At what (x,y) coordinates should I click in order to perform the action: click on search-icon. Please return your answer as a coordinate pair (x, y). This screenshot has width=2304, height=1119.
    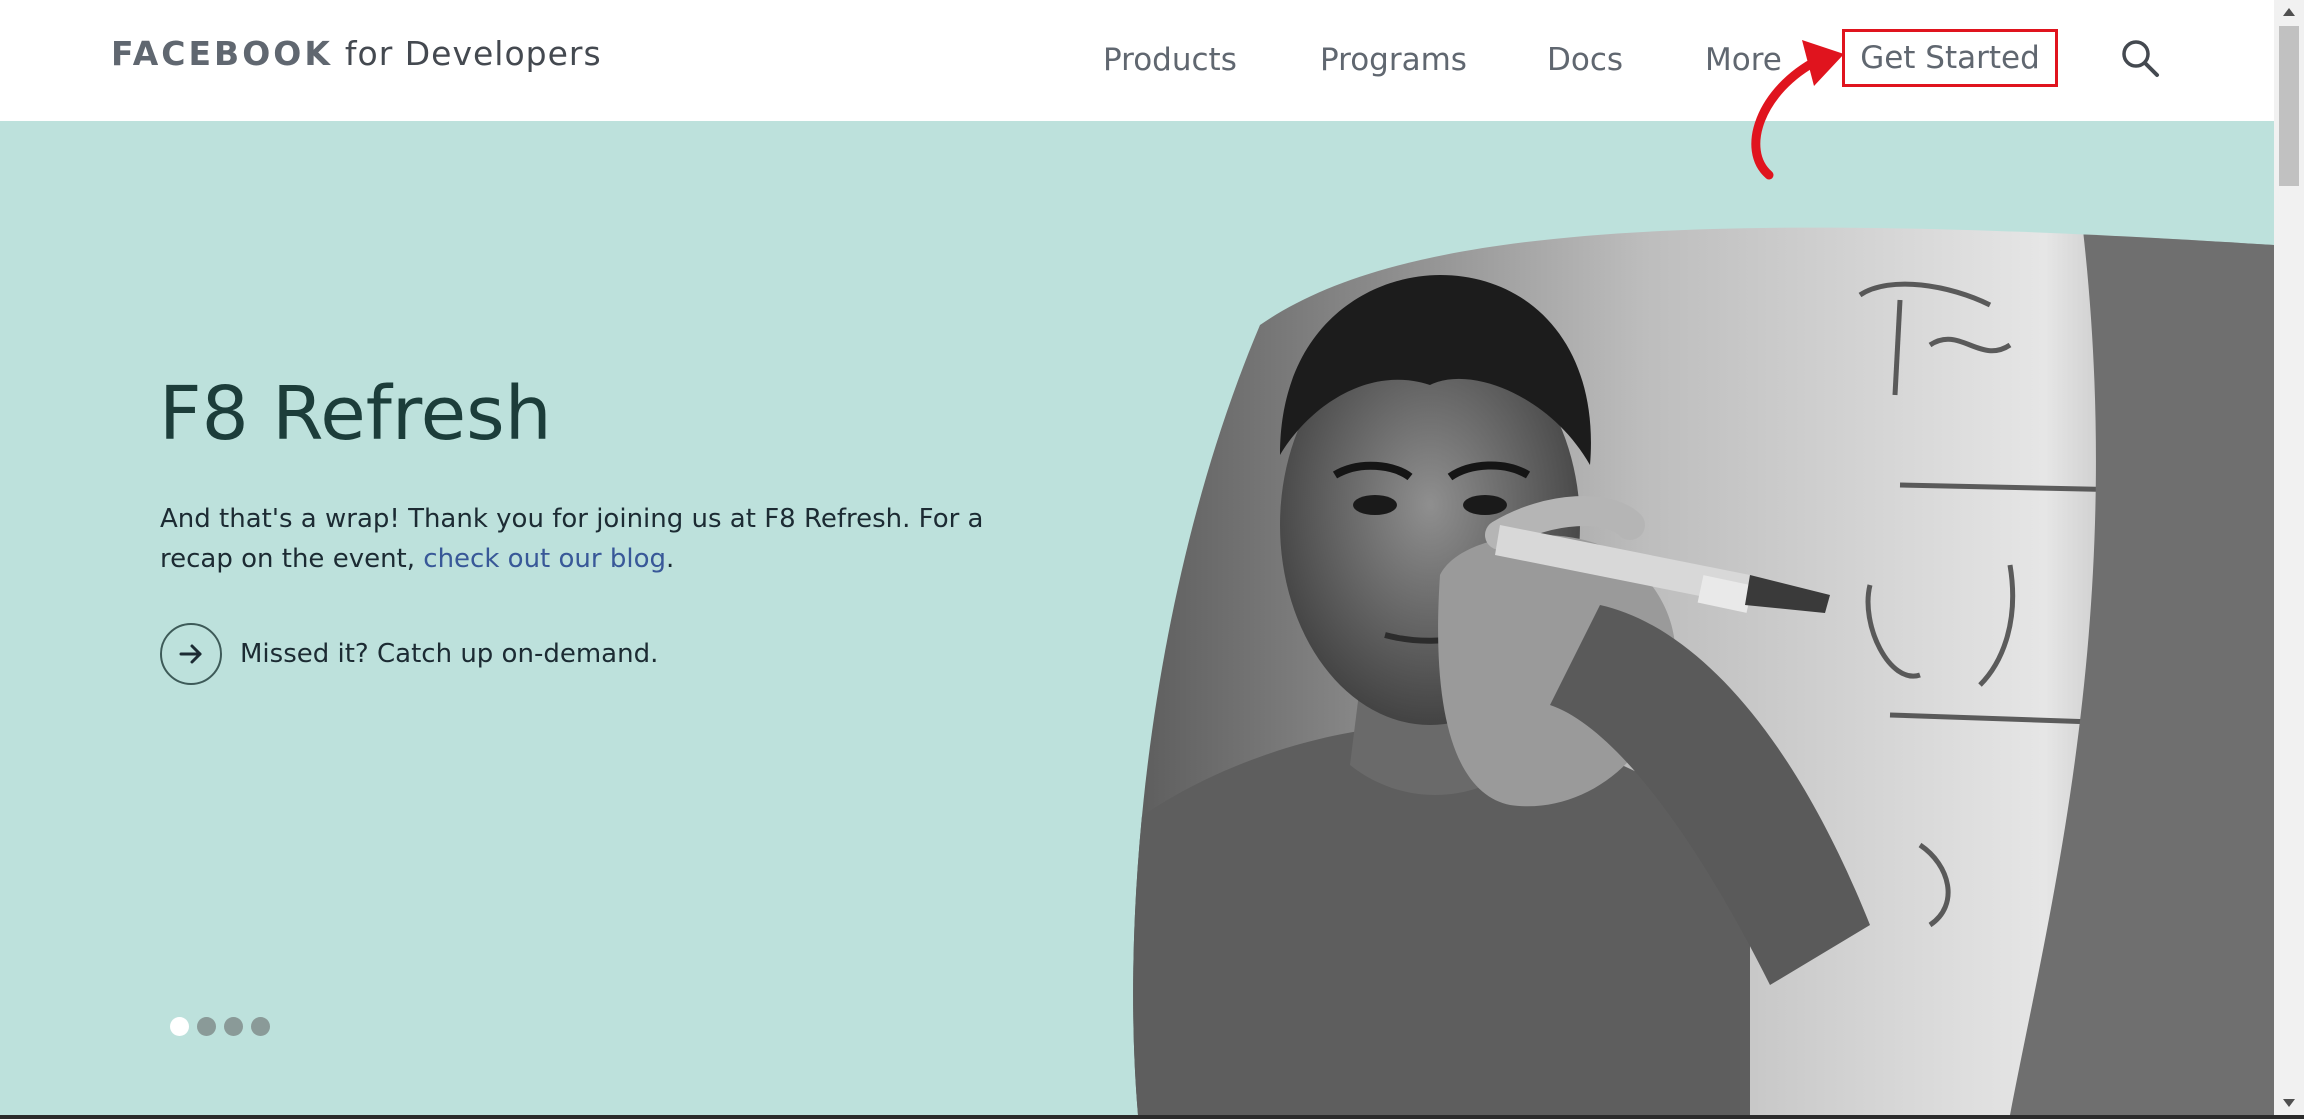
    Looking at the image, I should click on (2140, 58).